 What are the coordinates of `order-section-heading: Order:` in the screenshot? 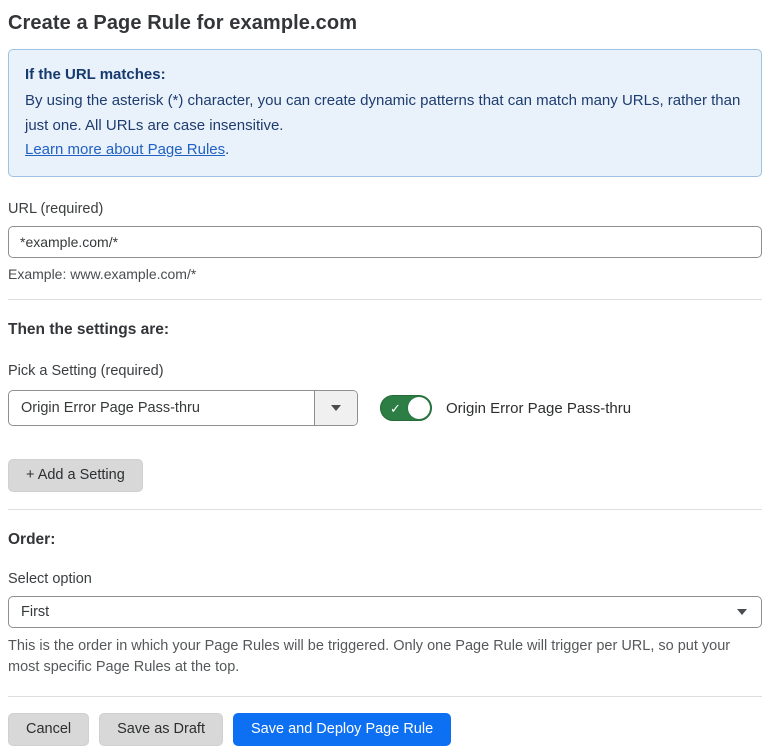 It's located at (32, 539).